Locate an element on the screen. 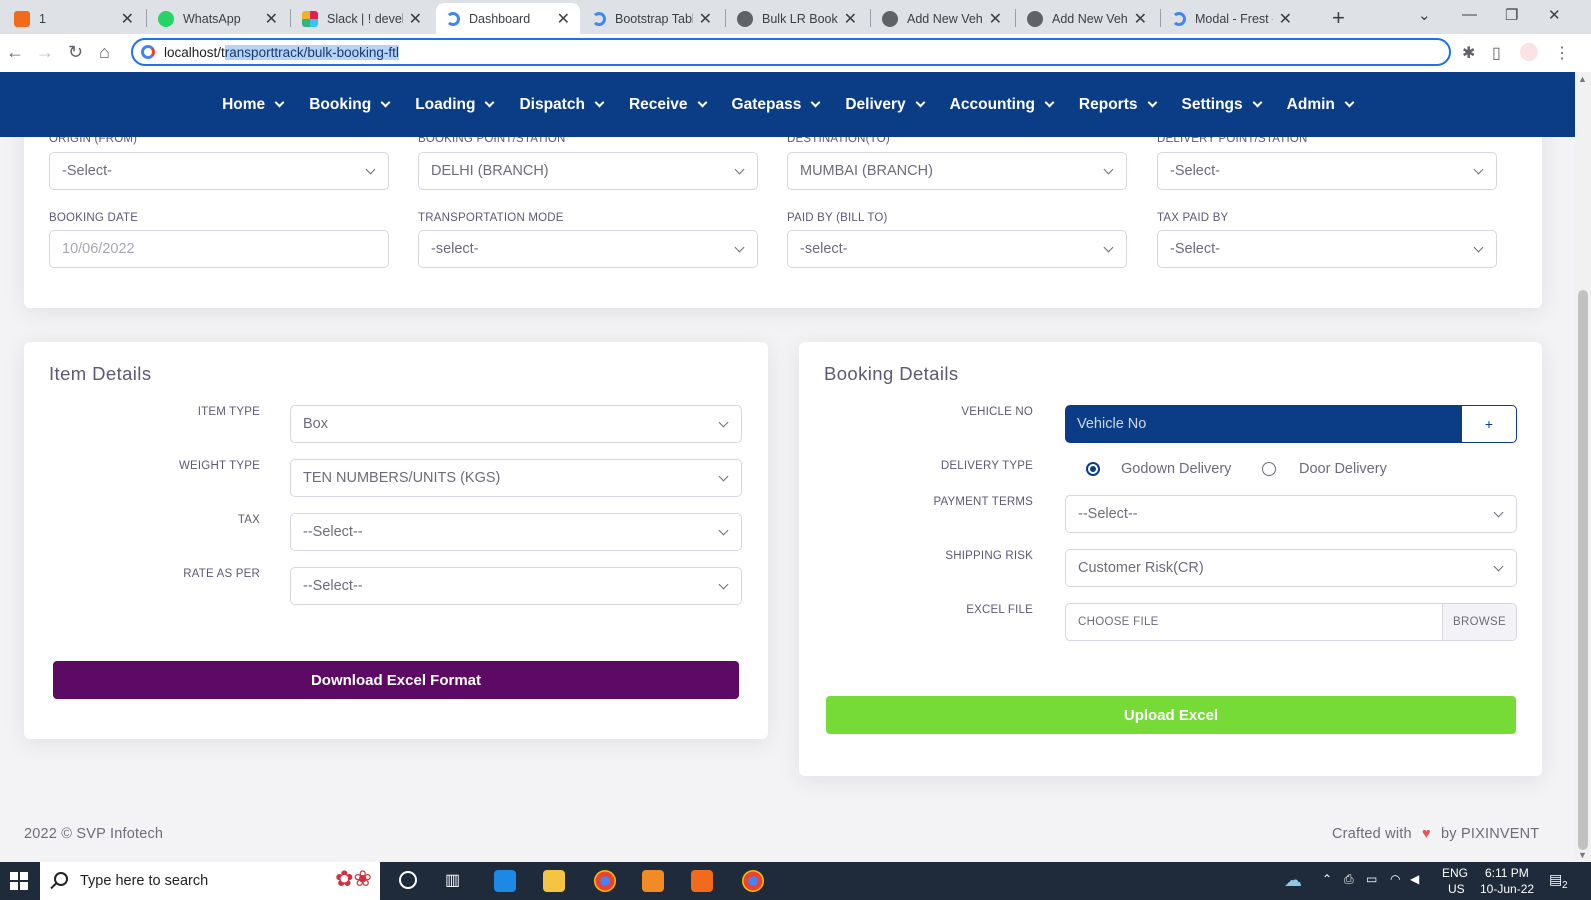 This screenshot has width=1591, height=900. battery-icon: ▭ is located at coordinates (1371, 879).